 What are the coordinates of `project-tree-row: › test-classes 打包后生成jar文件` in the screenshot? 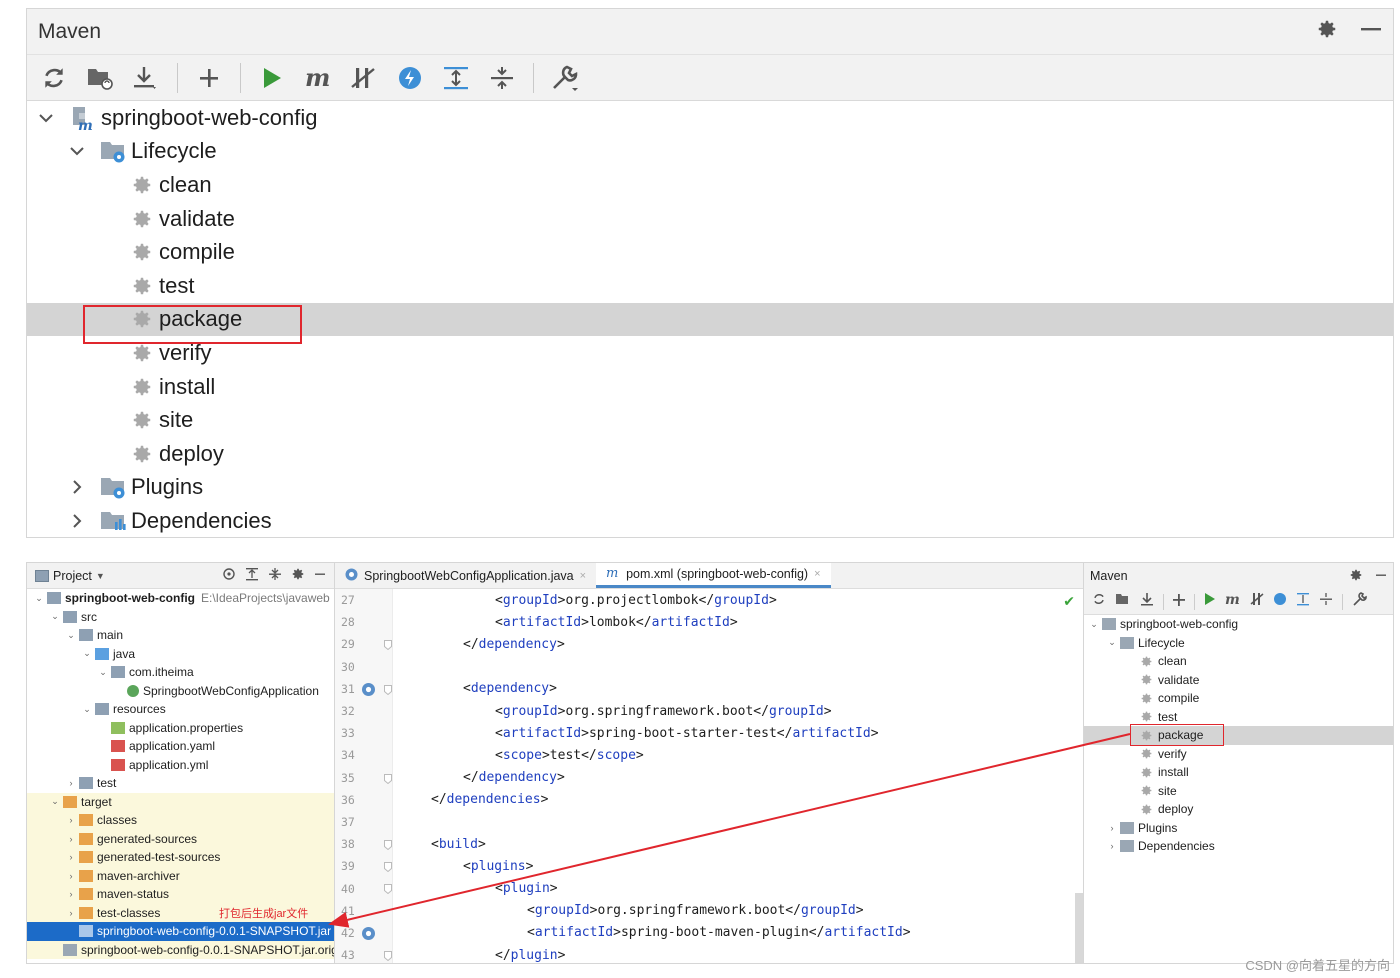 It's located at (180, 912).